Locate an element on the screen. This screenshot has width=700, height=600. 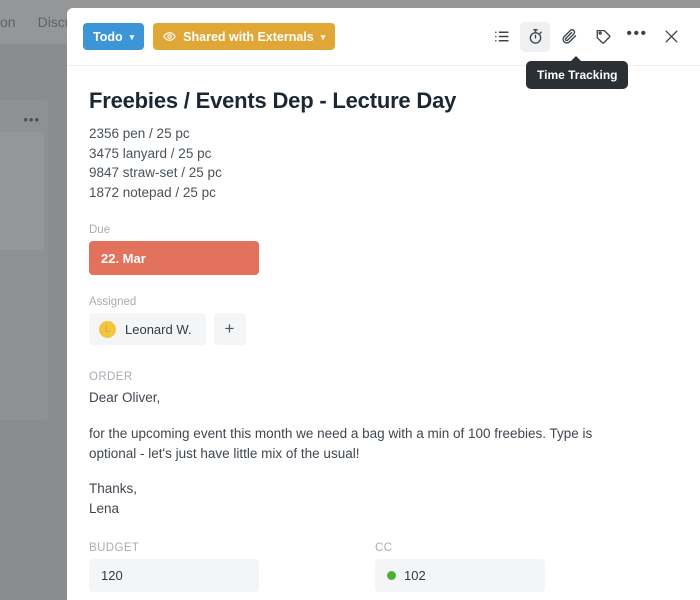
cc-label: CC is located at coordinates (384, 547).